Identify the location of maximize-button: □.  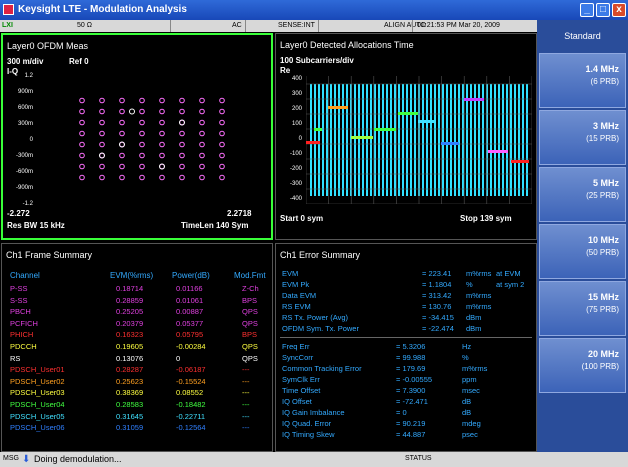
(603, 10).